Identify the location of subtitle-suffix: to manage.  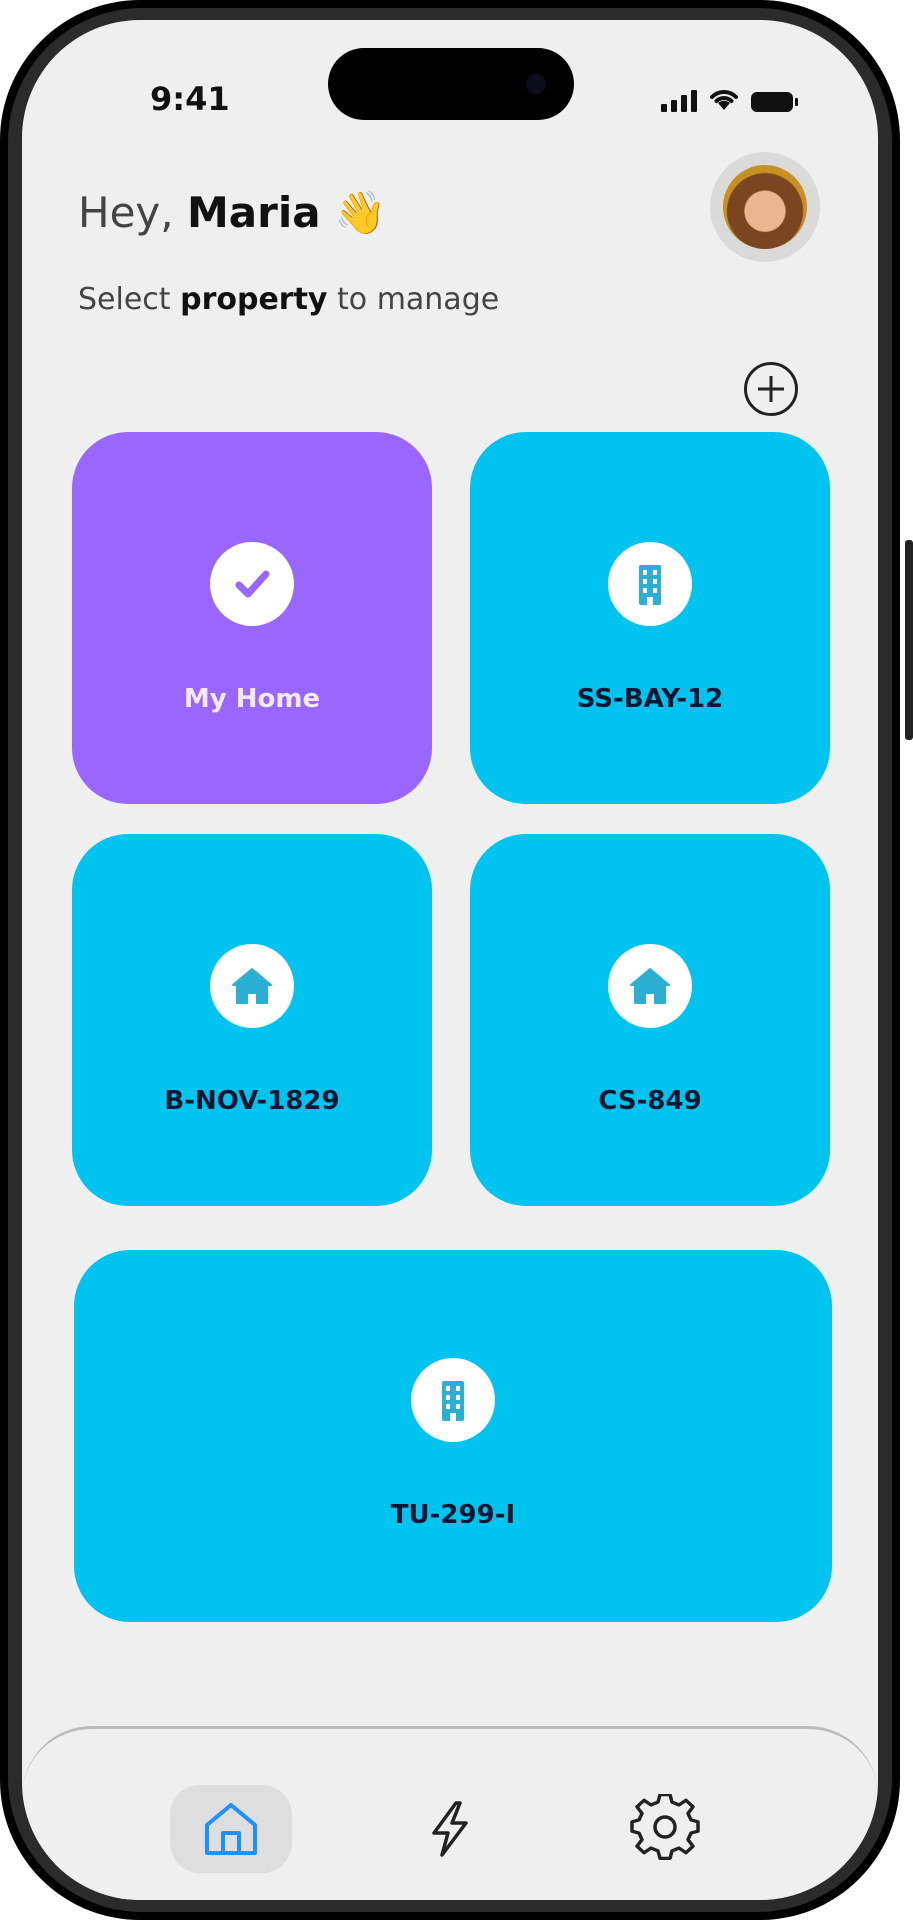
(413, 299).